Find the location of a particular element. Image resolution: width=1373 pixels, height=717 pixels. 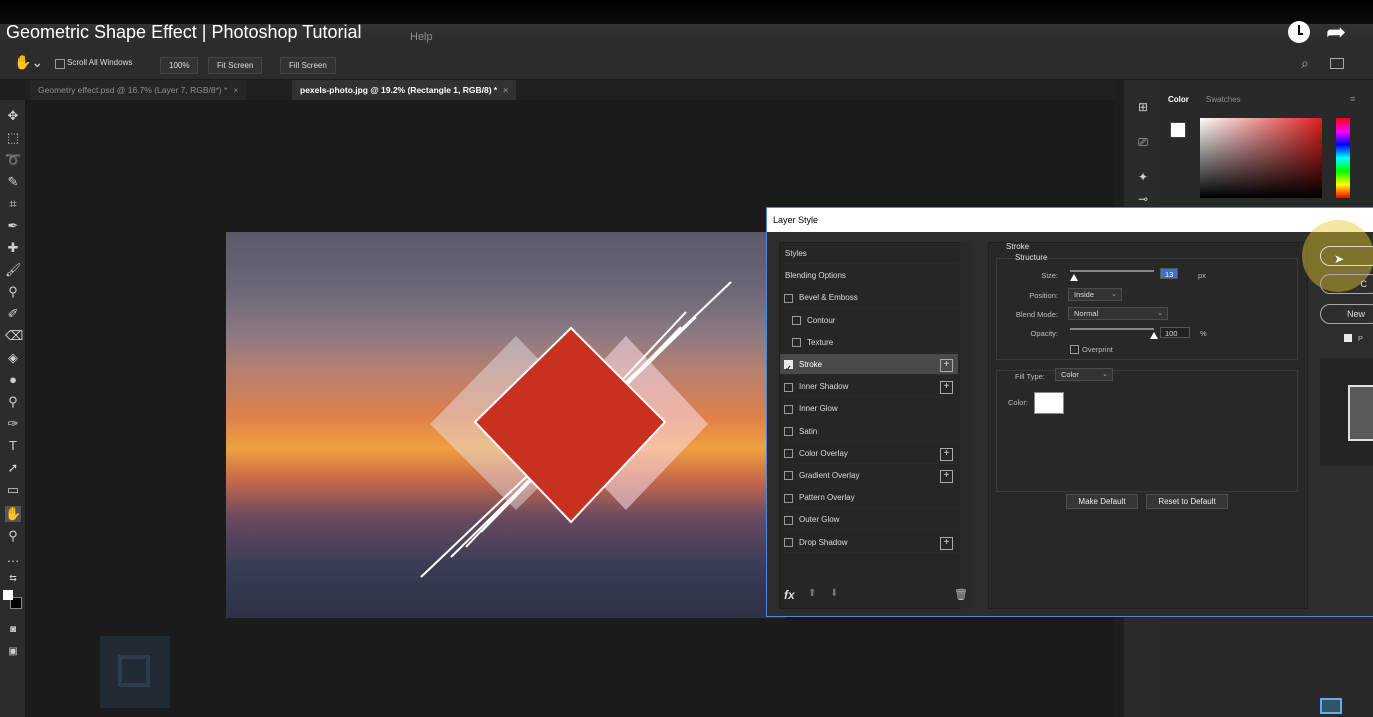

size-slider-knob is located at coordinates (1074, 277).